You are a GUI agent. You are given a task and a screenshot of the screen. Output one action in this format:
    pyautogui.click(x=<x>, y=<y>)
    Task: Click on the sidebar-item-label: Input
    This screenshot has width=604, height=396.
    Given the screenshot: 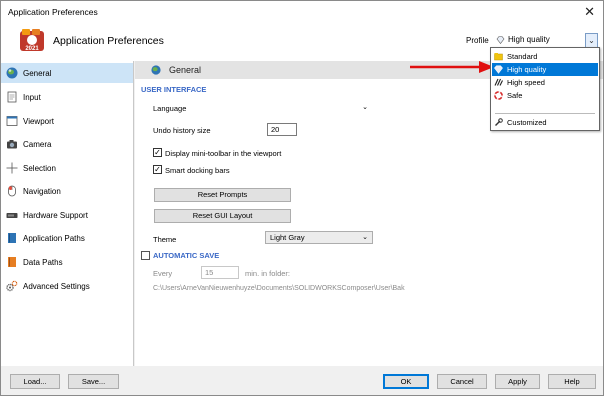 What is the action you would take?
    pyautogui.click(x=32, y=97)
    